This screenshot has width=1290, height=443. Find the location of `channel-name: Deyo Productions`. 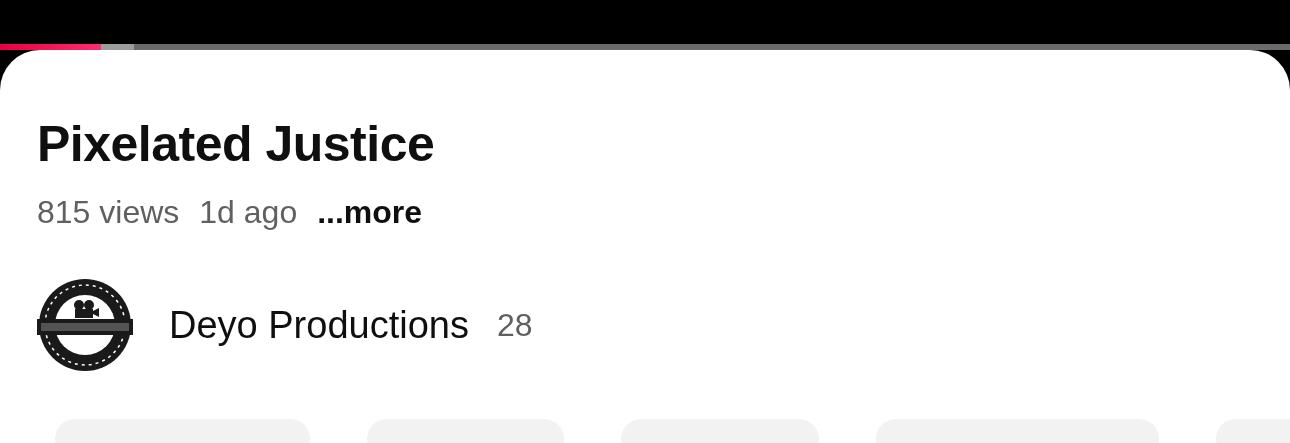

channel-name: Deyo Productions is located at coordinates (319, 325).